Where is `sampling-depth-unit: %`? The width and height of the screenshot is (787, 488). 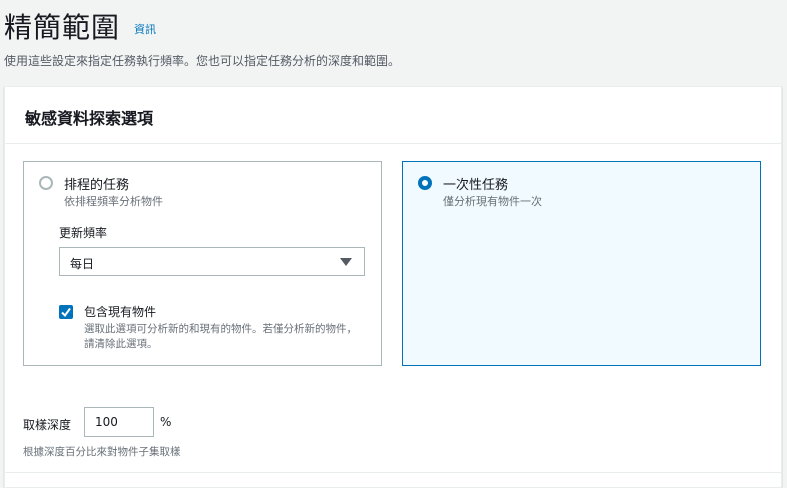
sampling-depth-unit: % is located at coordinates (166, 422).